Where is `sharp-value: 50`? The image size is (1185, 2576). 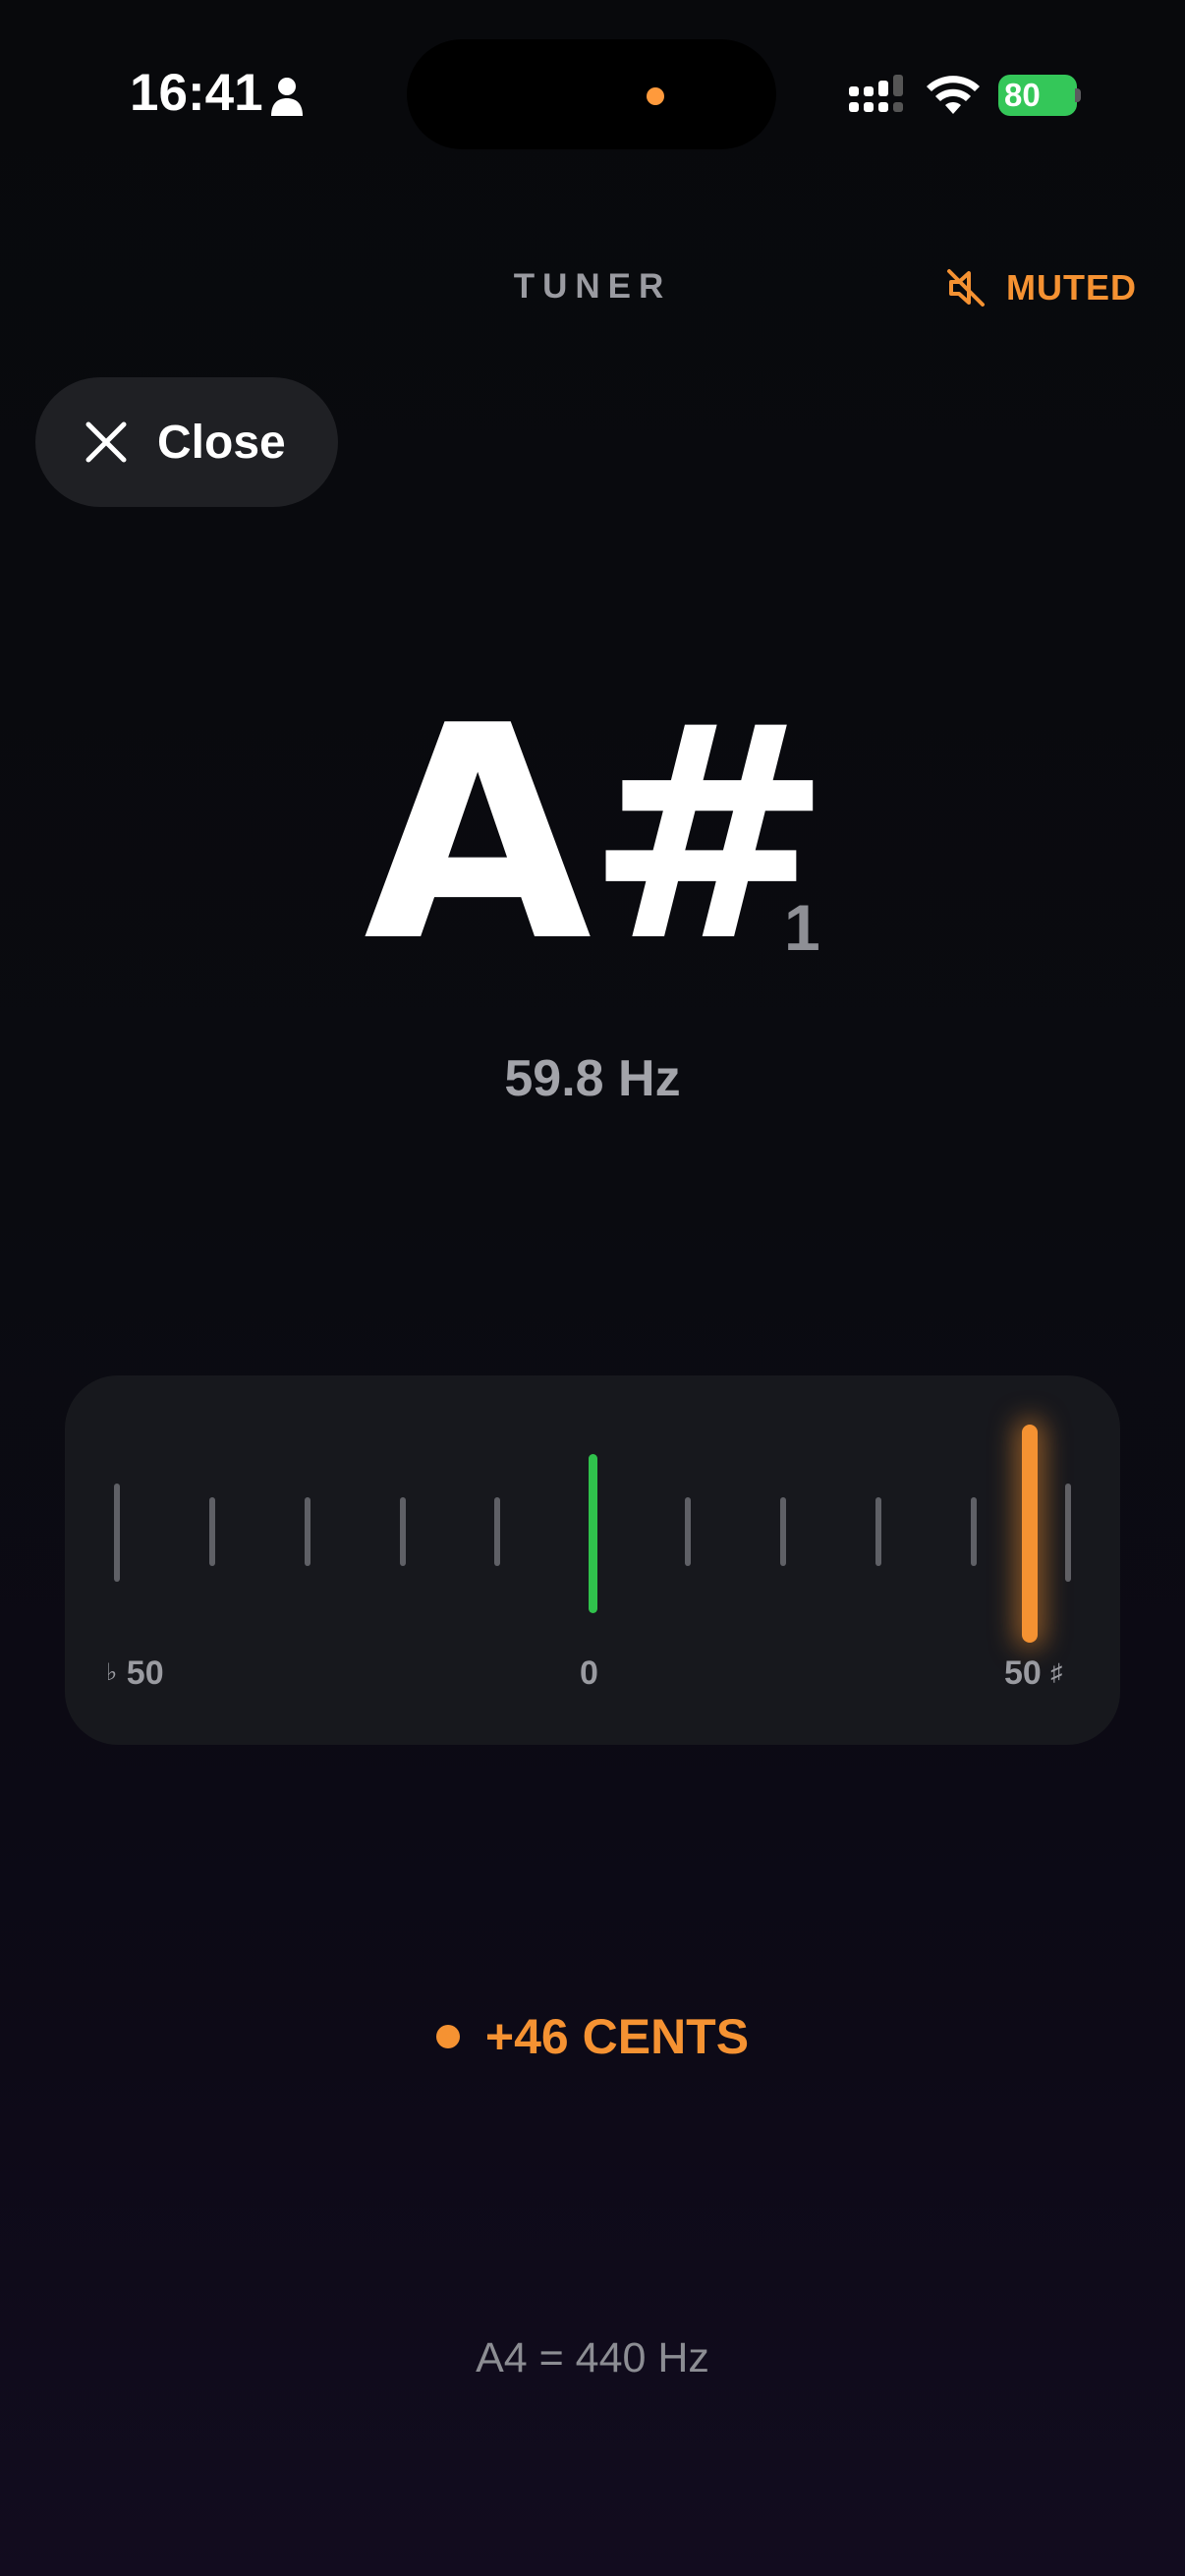 sharp-value: 50 is located at coordinates (1023, 1673).